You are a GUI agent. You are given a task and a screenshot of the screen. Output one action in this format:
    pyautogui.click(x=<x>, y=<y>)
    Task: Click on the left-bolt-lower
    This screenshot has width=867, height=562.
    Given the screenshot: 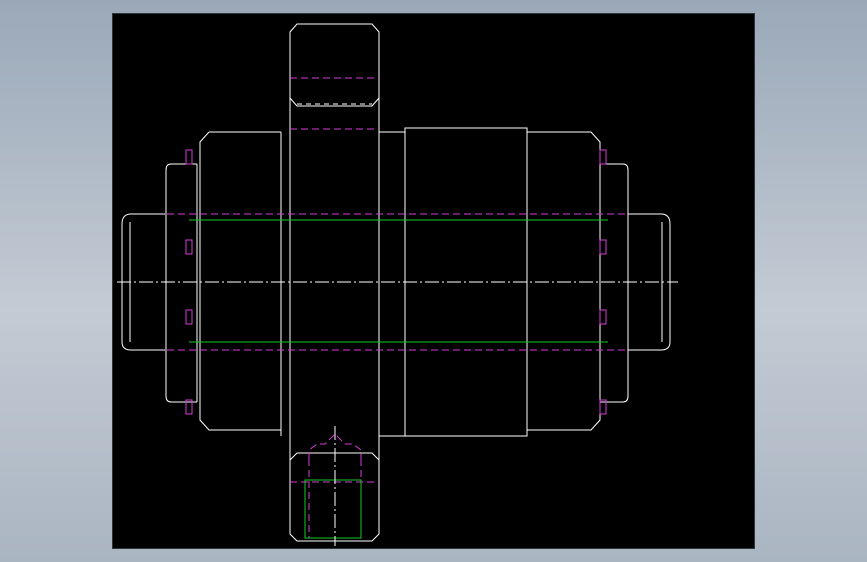 What is the action you would take?
    pyautogui.click(x=189, y=317)
    